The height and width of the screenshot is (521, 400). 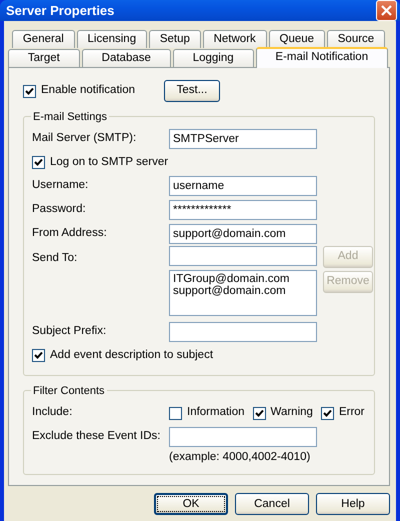 I want to click on checkbox-label: Warning, so click(x=291, y=412).